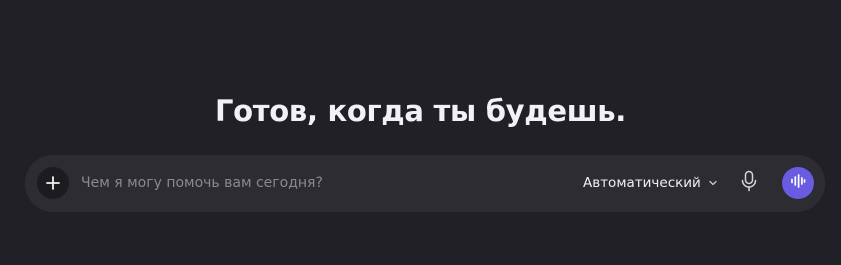 The height and width of the screenshot is (265, 841). What do you see at coordinates (713, 183) in the screenshot?
I see `chevron-down-icon` at bounding box center [713, 183].